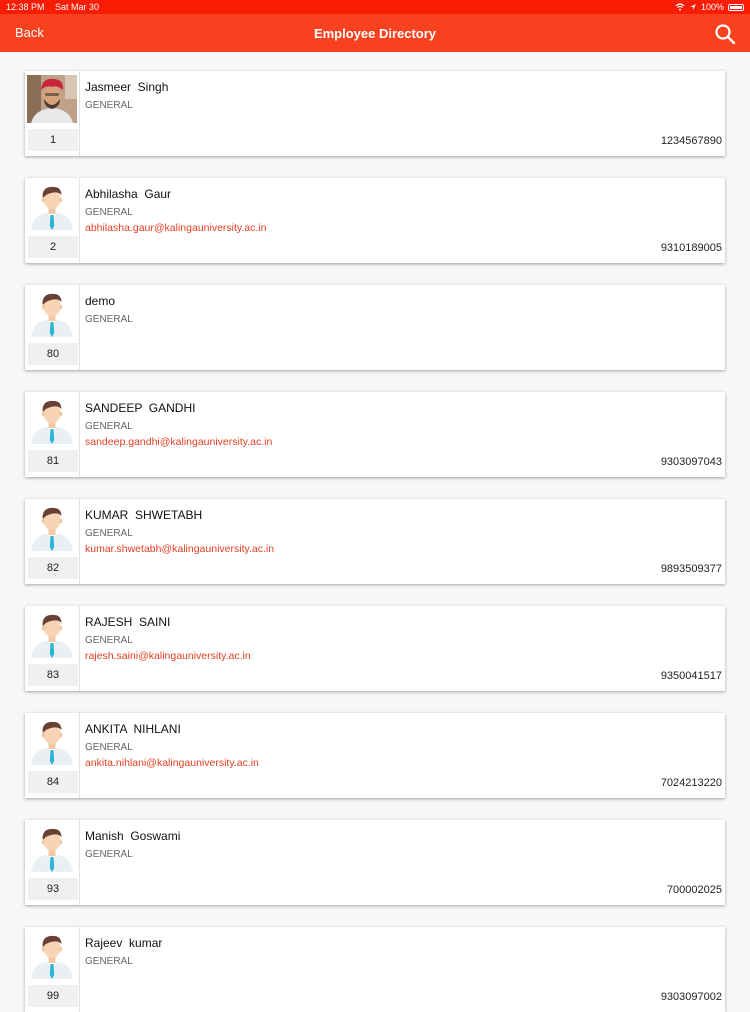 Image resolution: width=750 pixels, height=1012 pixels. I want to click on employee-id: 1, so click(53, 140).